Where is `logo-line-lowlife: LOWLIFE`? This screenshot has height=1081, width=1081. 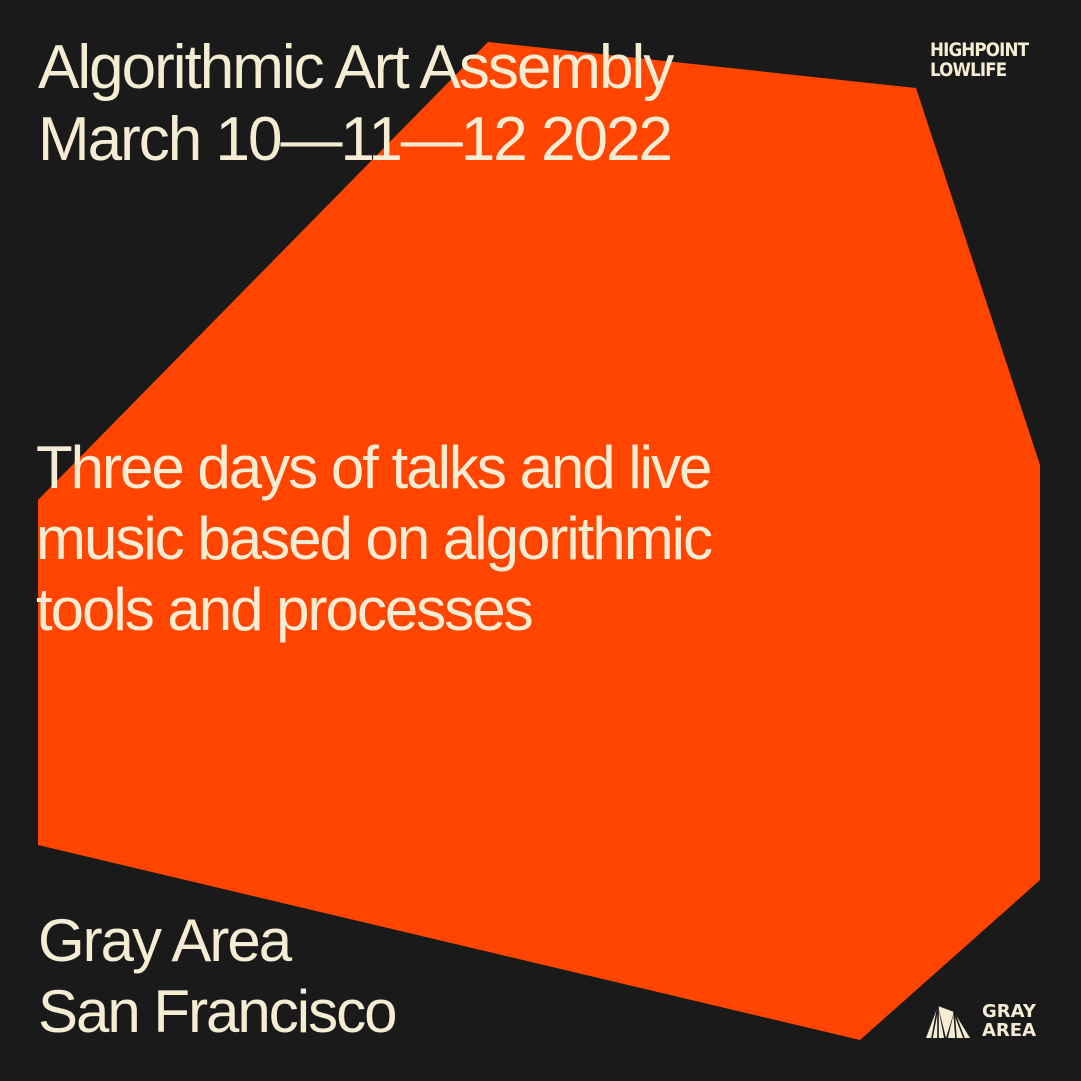
logo-line-lowlife: LOWLIFE is located at coordinates (968, 70).